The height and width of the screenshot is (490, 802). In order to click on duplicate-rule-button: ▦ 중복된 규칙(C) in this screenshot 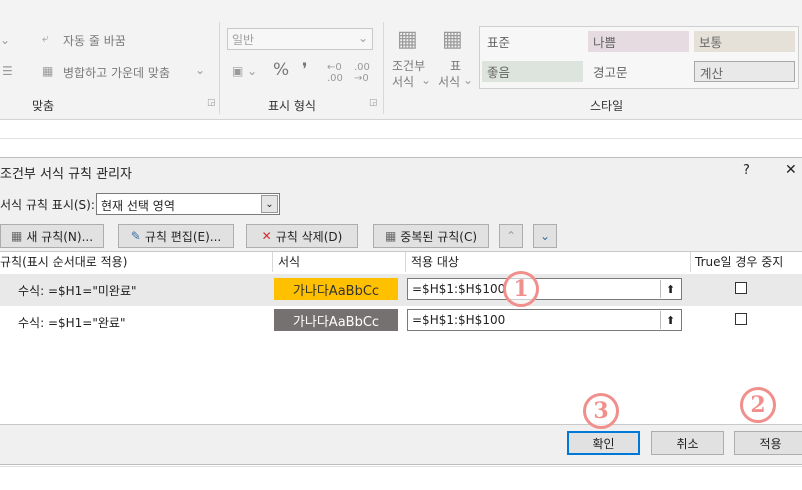, I will do `click(431, 236)`.